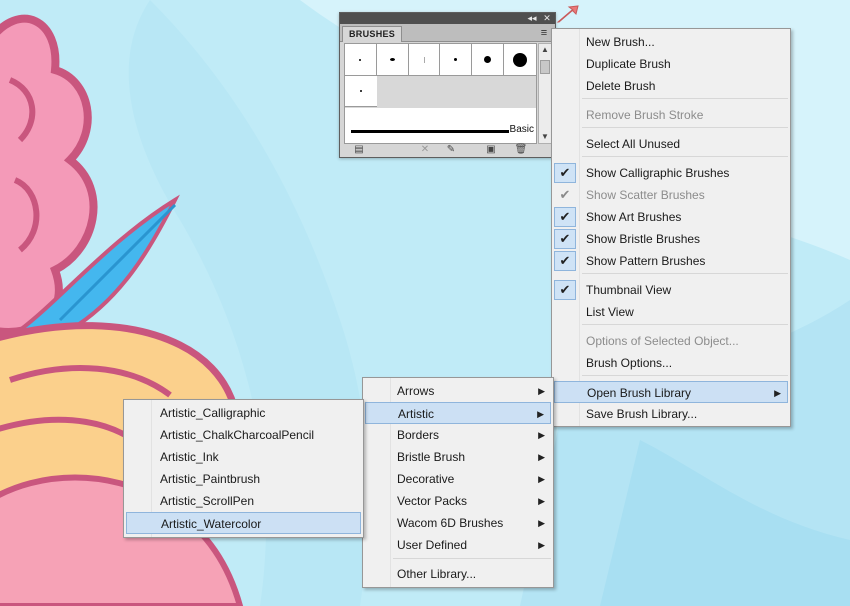 Image resolution: width=850 pixels, height=606 pixels. I want to click on scroll-down-icon: ▼, so click(545, 137).